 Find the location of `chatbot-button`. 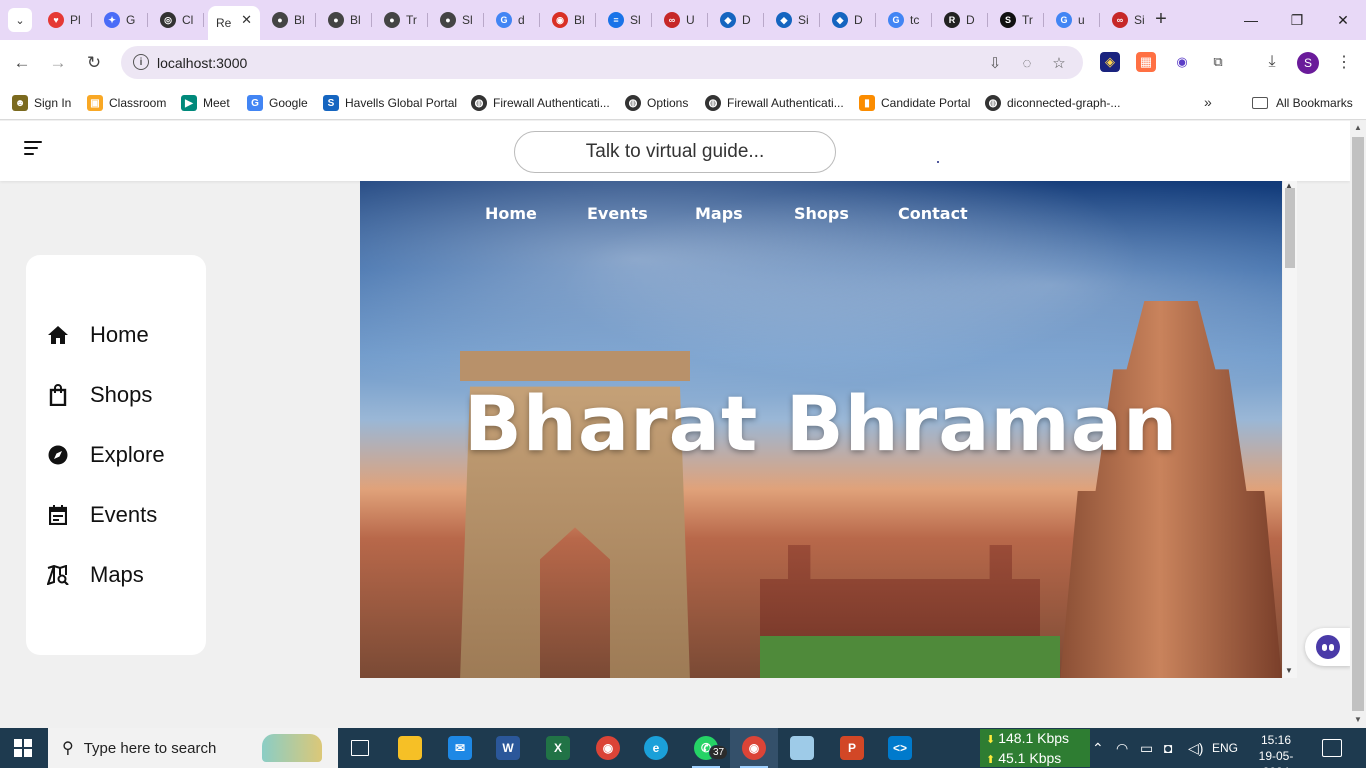

chatbot-button is located at coordinates (1327, 647).